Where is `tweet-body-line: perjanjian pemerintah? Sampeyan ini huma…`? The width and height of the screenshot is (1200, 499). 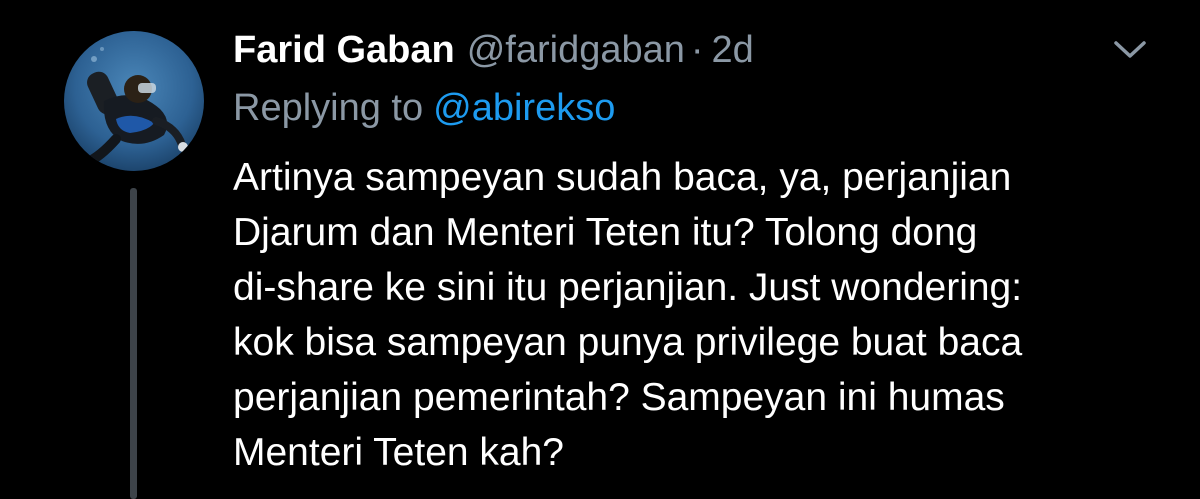 tweet-body-line: perjanjian pemerintah? Sampeyan ini huma… is located at coordinates (619, 397).